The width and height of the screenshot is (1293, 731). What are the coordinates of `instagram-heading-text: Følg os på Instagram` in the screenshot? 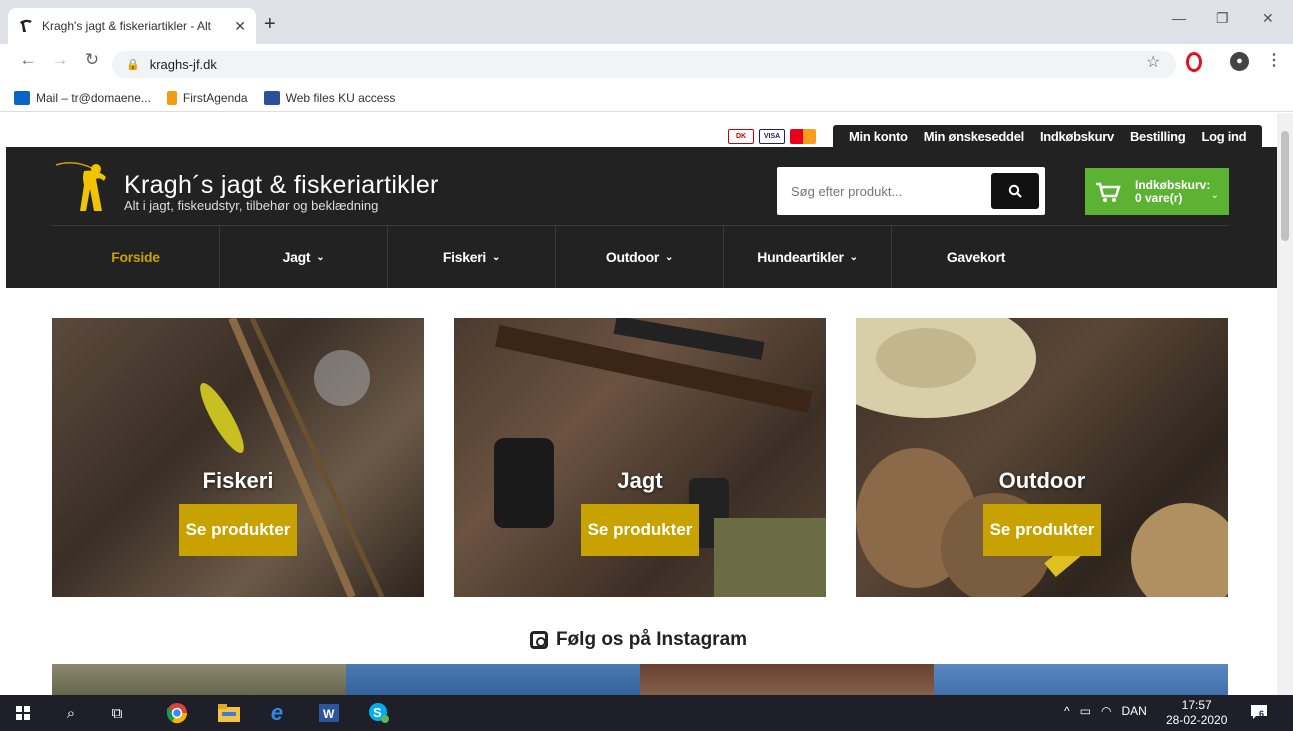 It's located at (651, 639).